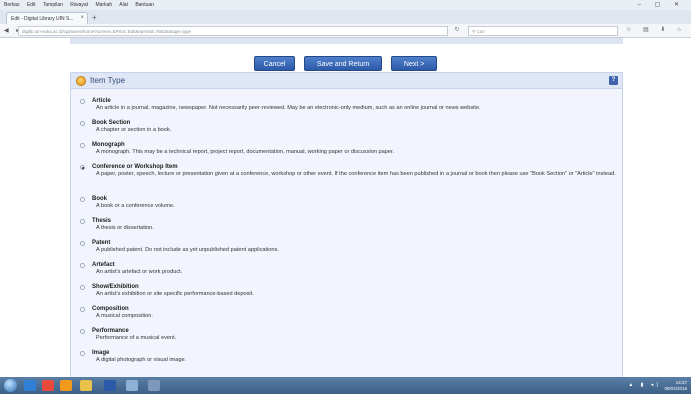 The height and width of the screenshot is (394, 691). What do you see at coordinates (48, 385) in the screenshot?
I see `chrome-icon` at bounding box center [48, 385].